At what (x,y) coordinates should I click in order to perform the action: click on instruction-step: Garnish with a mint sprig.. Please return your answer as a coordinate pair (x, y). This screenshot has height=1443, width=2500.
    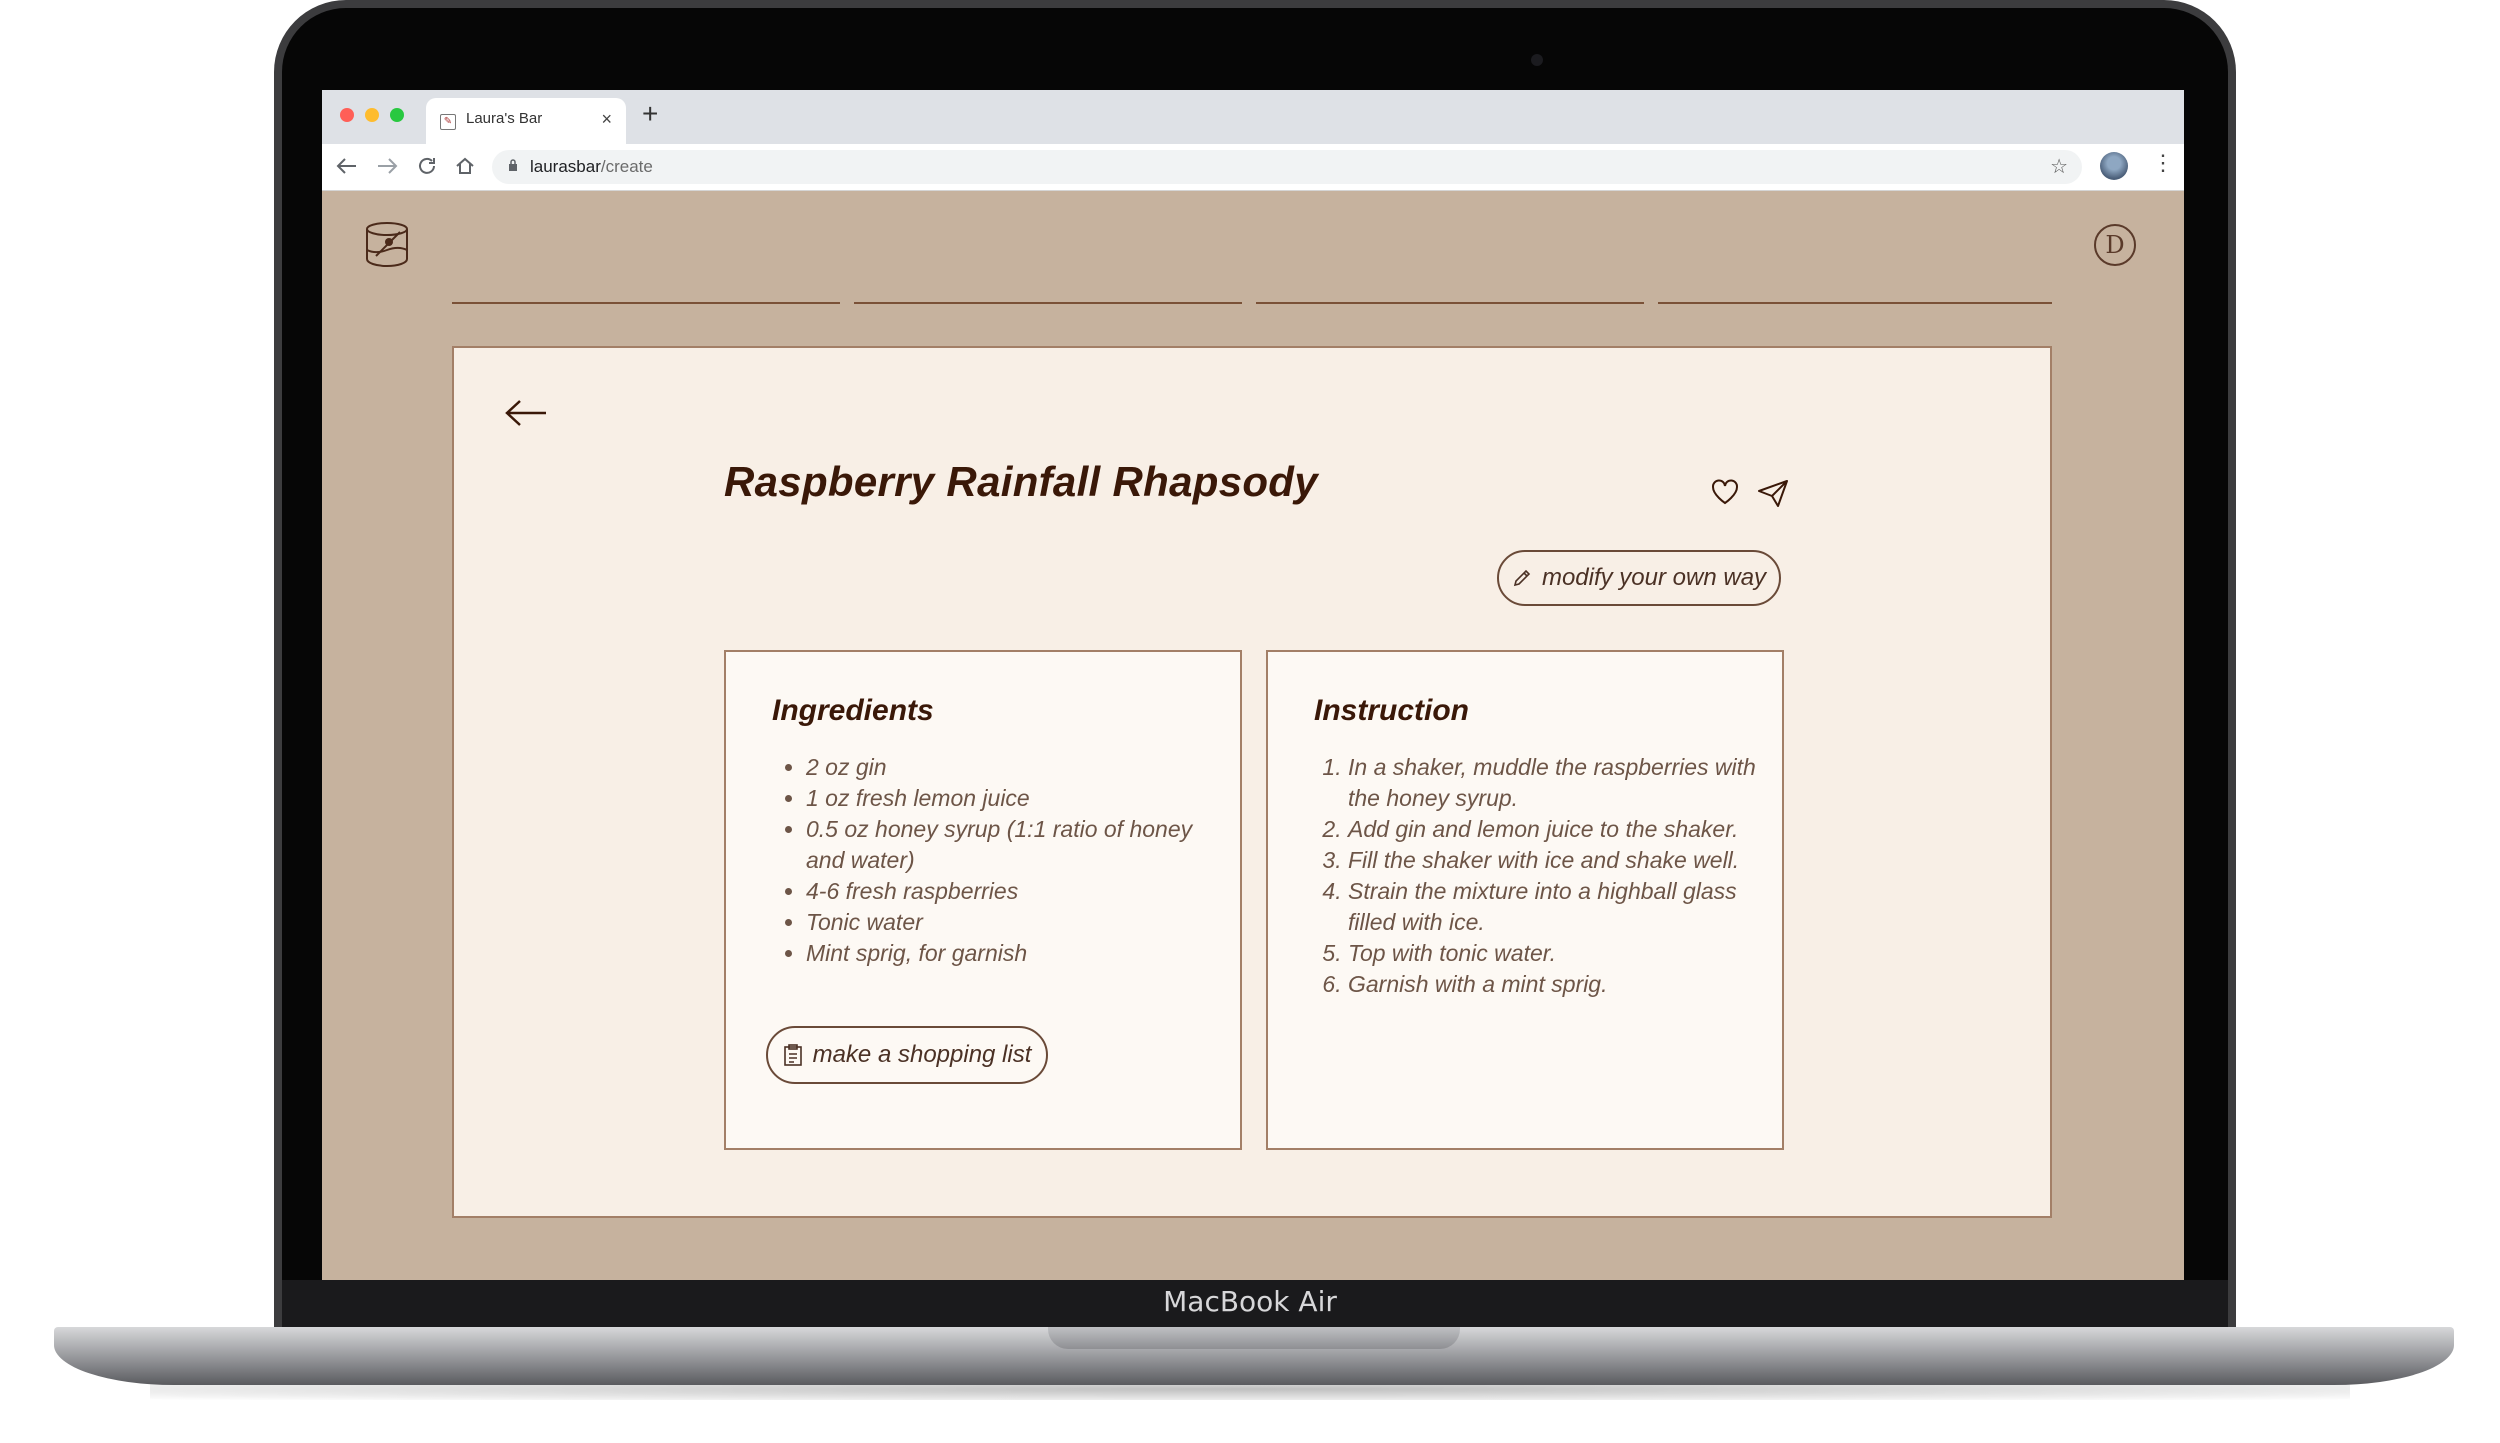
    Looking at the image, I should click on (1558, 984).